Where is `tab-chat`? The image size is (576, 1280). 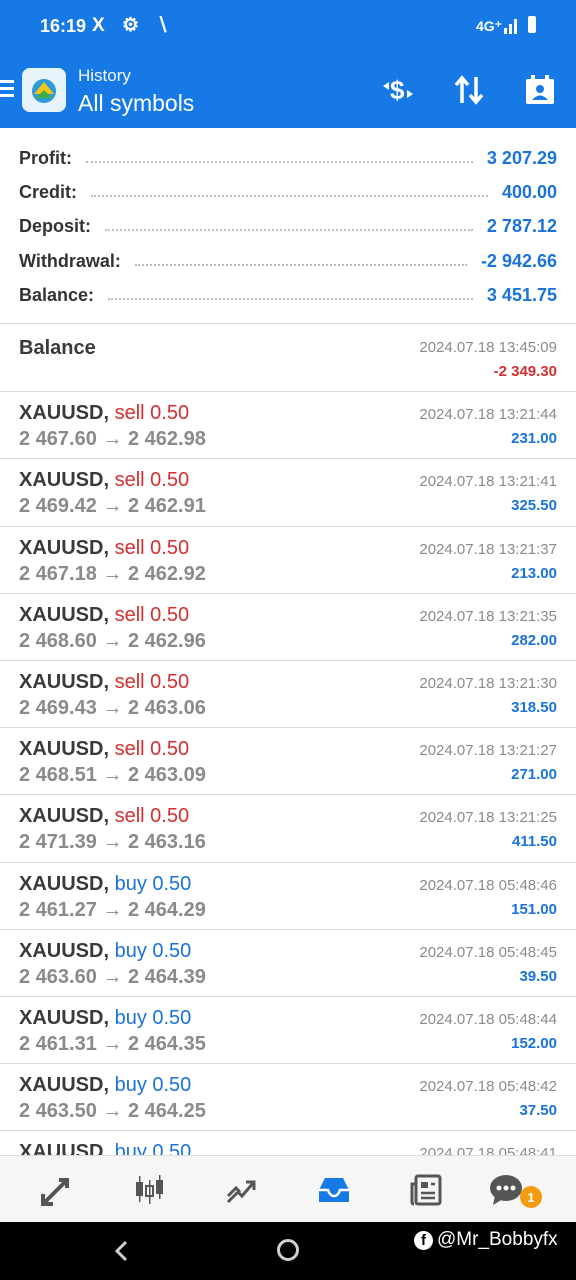 tab-chat is located at coordinates (506, 1190).